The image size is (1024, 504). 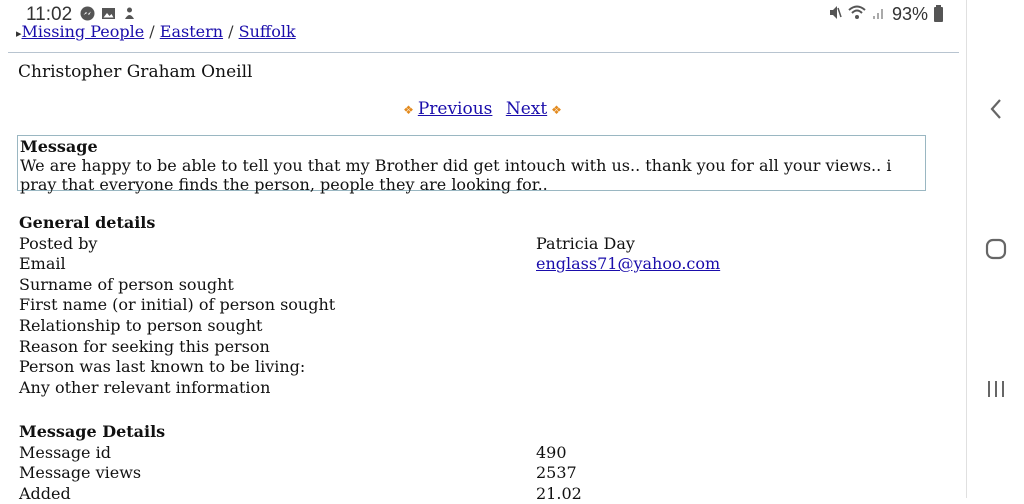 What do you see at coordinates (135, 72) in the screenshot?
I see `page-title: Christopher Graham Oneill` at bounding box center [135, 72].